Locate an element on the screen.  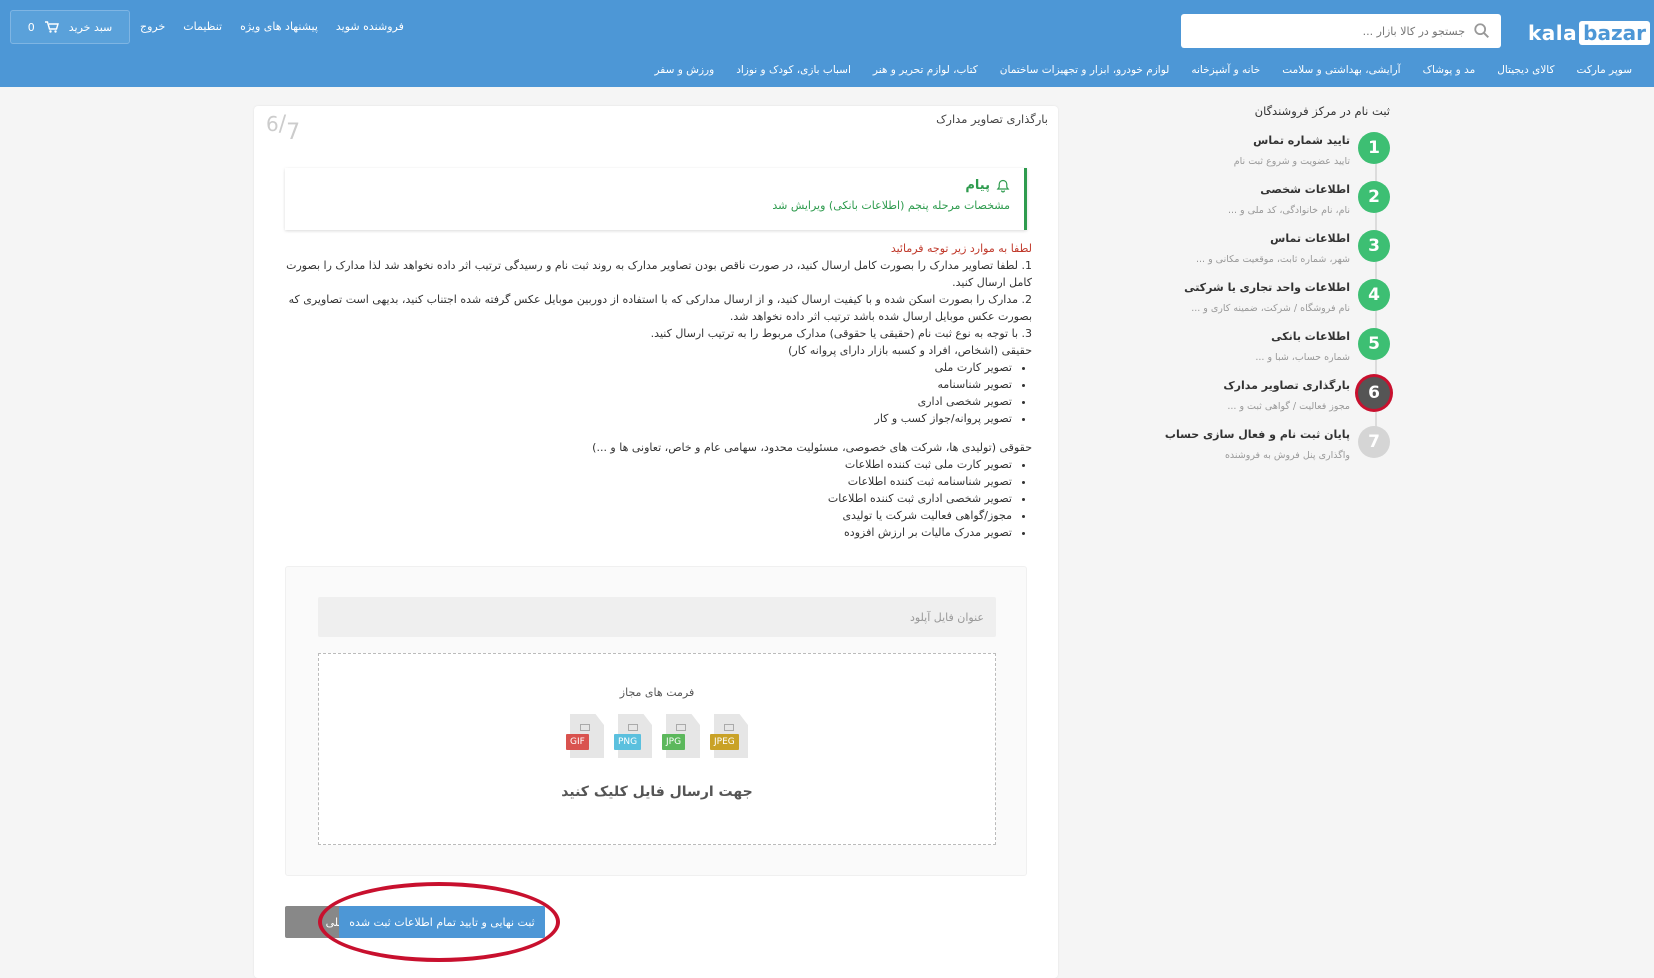
instructions-warning: لطفا به موارد زیر توجه فرمائید is located at coordinates (961, 248).